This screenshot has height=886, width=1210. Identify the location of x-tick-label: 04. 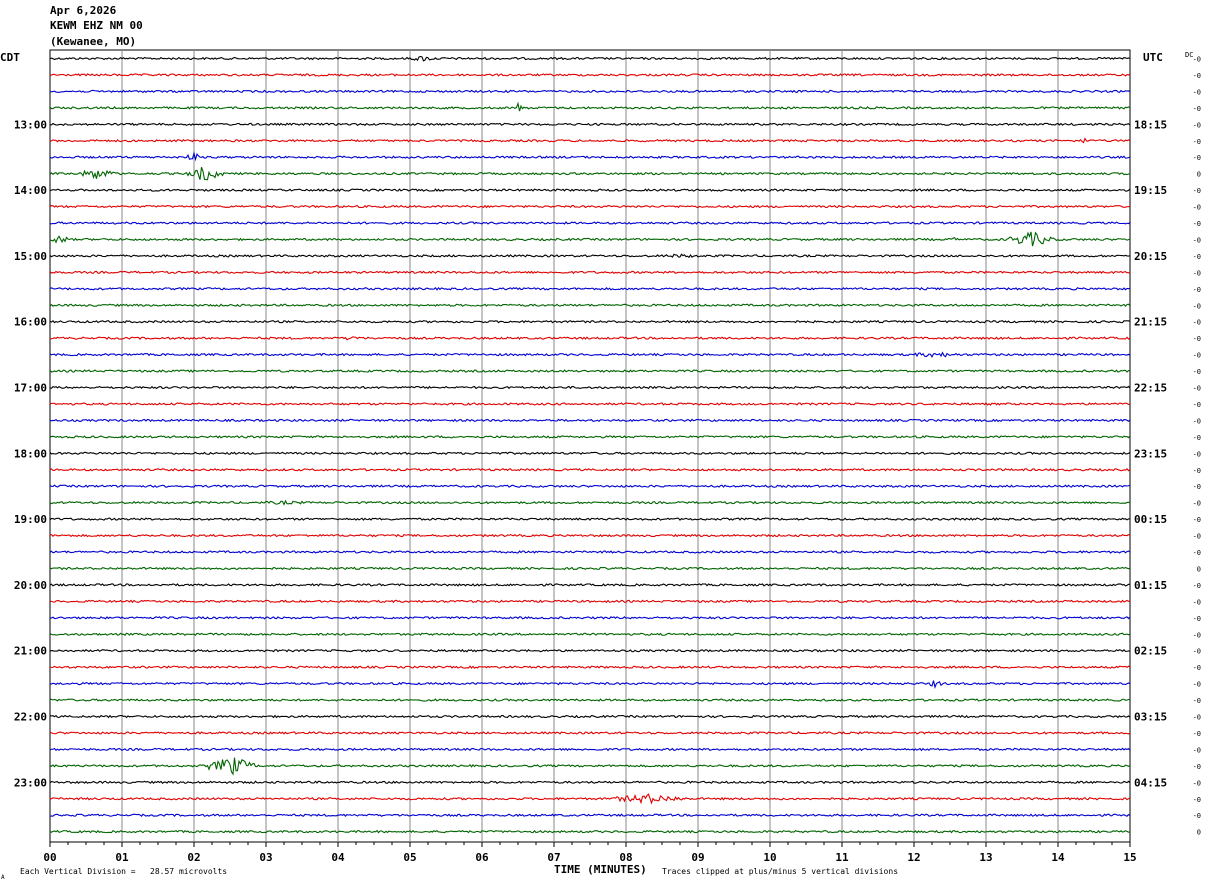
(338, 857).